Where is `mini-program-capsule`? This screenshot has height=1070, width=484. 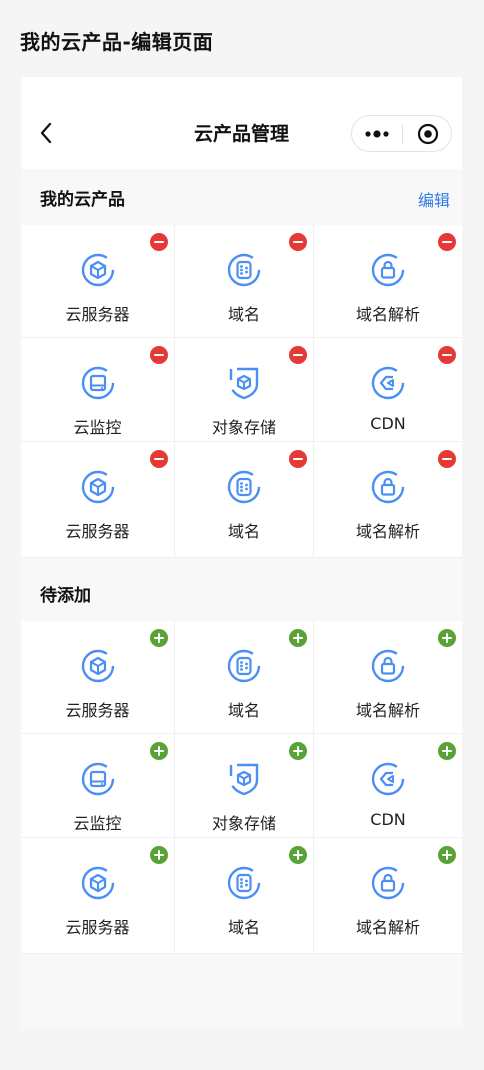 mini-program-capsule is located at coordinates (401, 133).